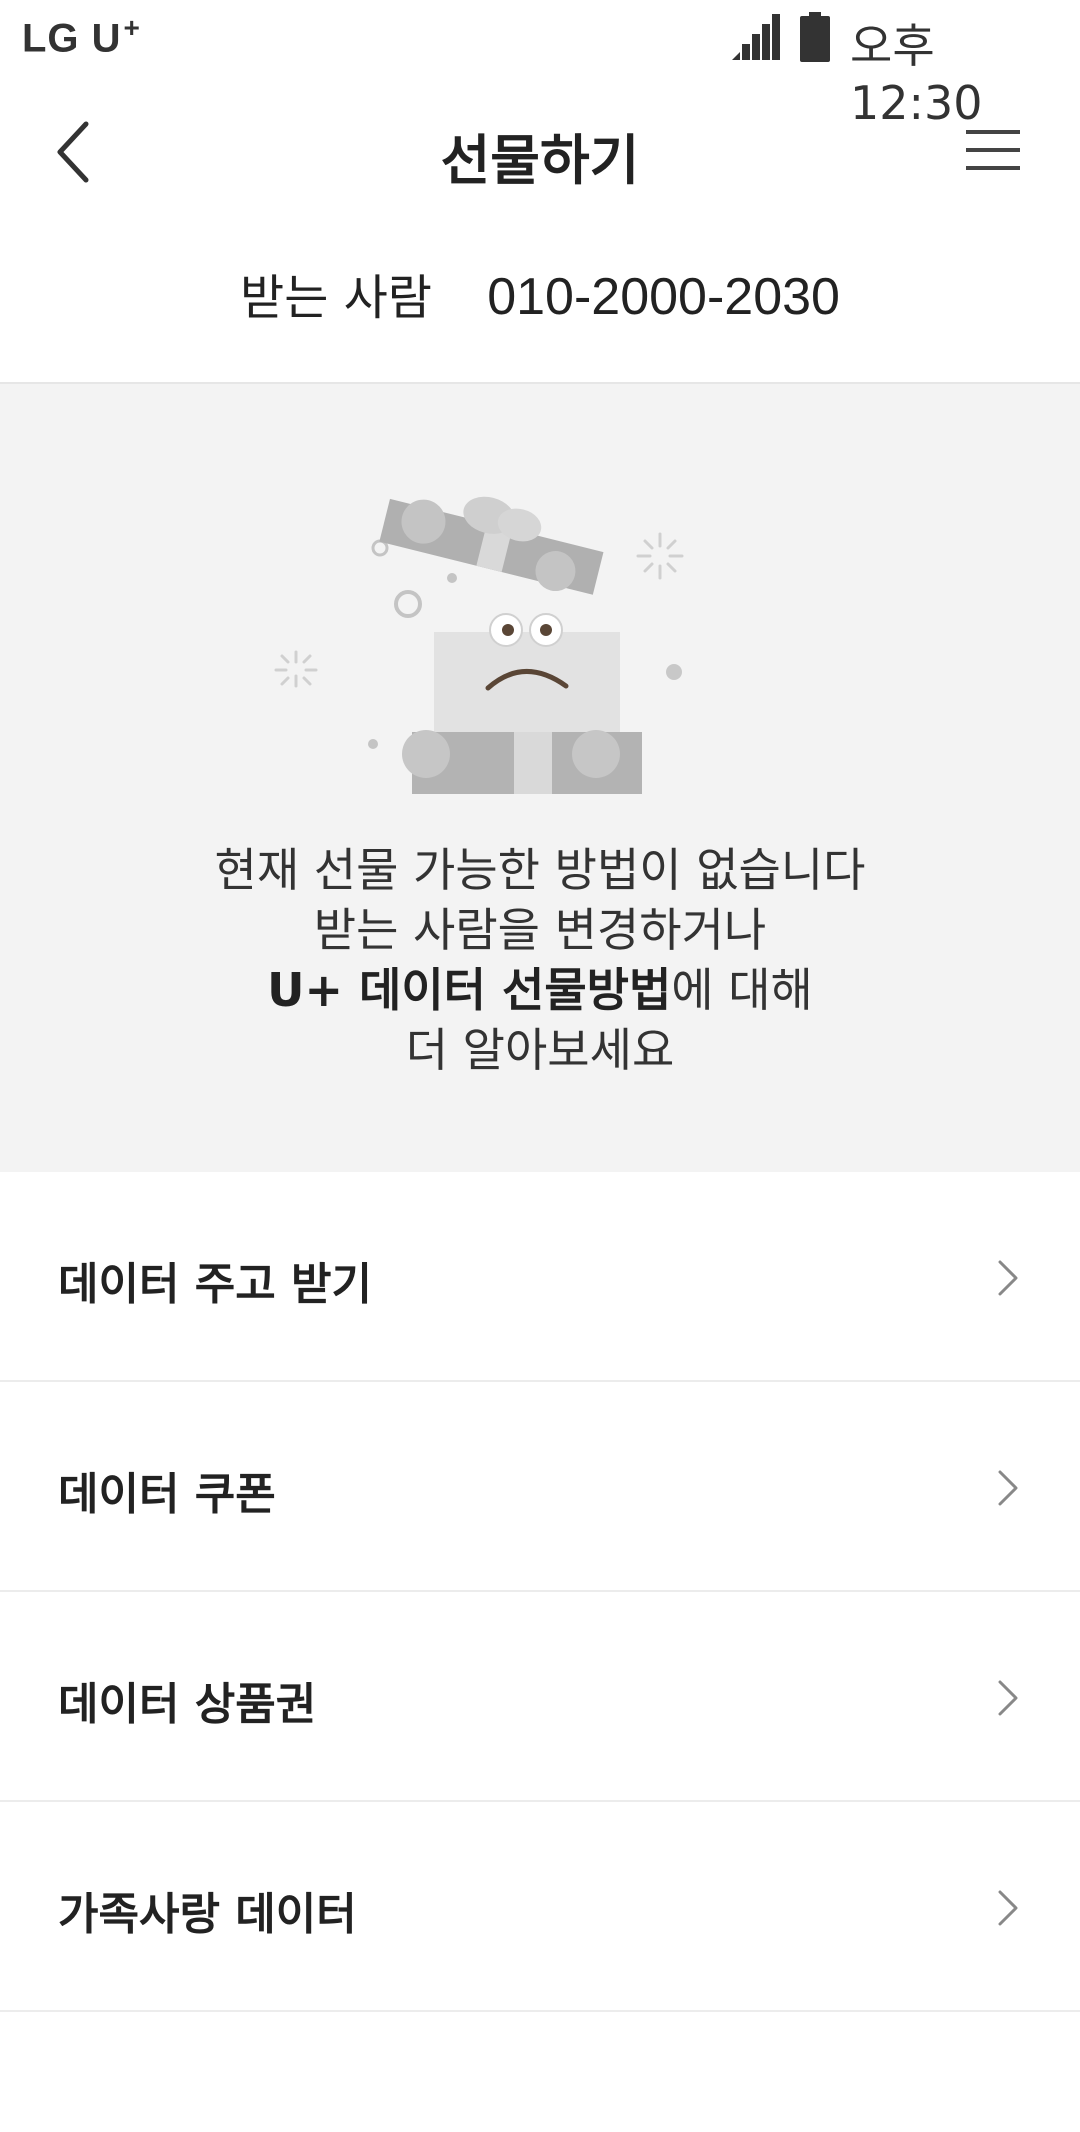 This screenshot has width=1080, height=2132. What do you see at coordinates (81, 36) in the screenshot?
I see `carrier-logo: LG U+` at bounding box center [81, 36].